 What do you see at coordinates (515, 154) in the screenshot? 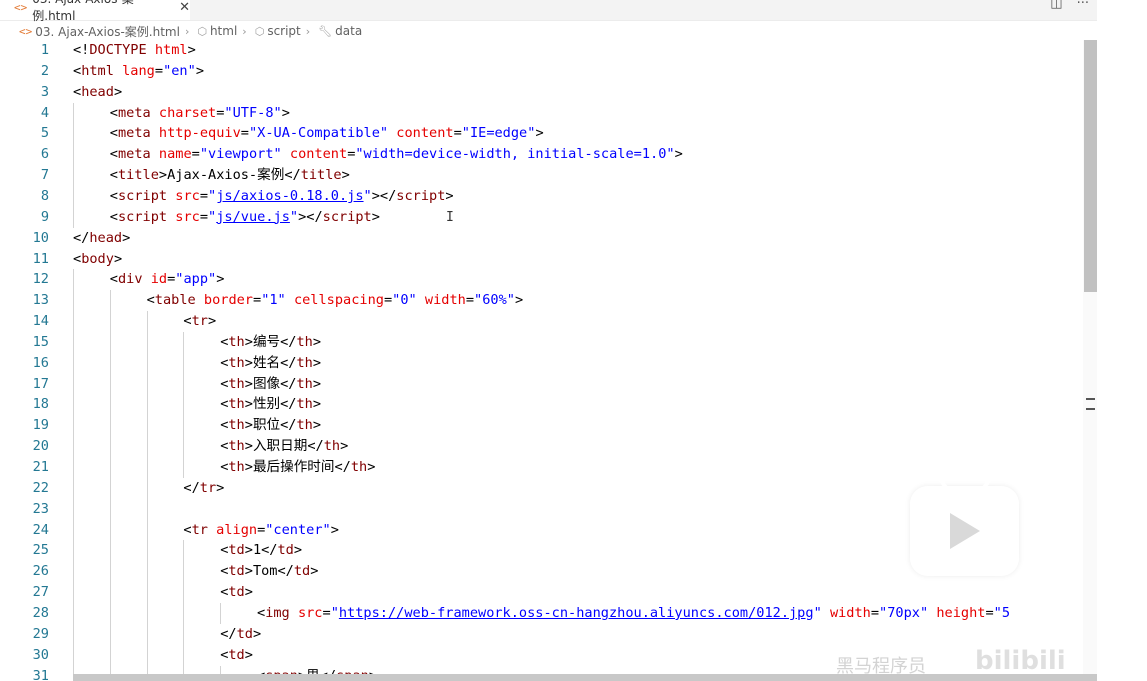
I see `code-token: "width=device-width, initial-scale=1.0"` at bounding box center [515, 154].